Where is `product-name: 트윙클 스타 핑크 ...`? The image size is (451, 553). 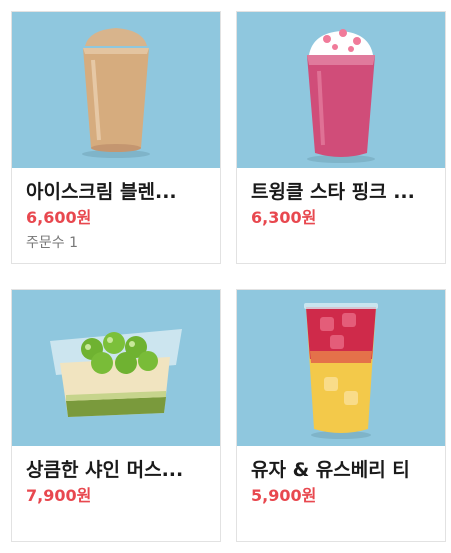 product-name: 트윙클 스타 핑크 ... is located at coordinates (341, 192).